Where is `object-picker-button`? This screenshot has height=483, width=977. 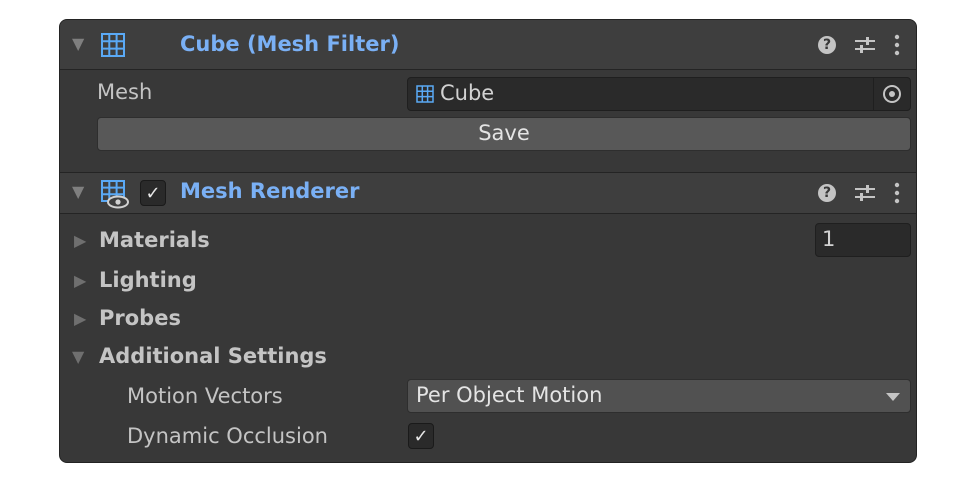
object-picker-button is located at coordinates (891, 94).